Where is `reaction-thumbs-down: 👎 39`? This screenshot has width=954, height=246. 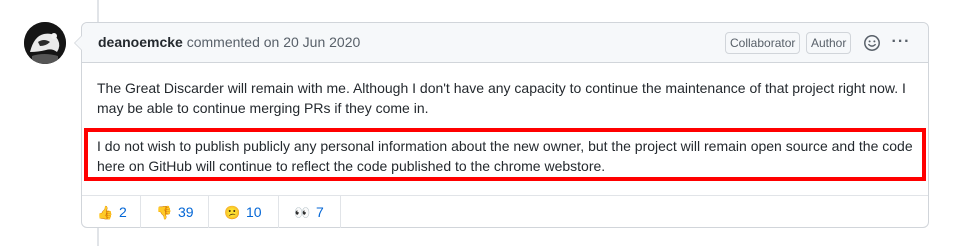 reaction-thumbs-down: 👎 39 is located at coordinates (175, 212).